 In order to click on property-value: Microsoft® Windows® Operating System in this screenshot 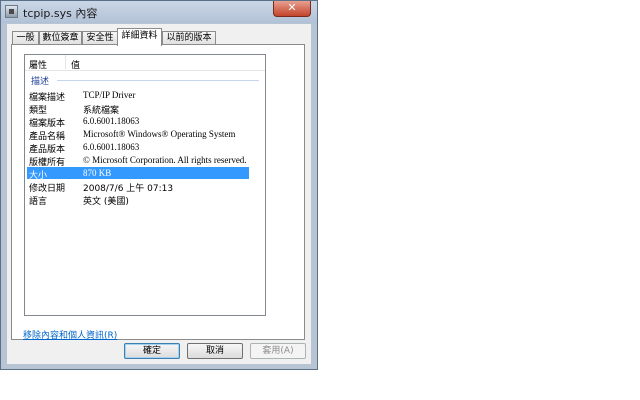, I will do `click(159, 134)`.